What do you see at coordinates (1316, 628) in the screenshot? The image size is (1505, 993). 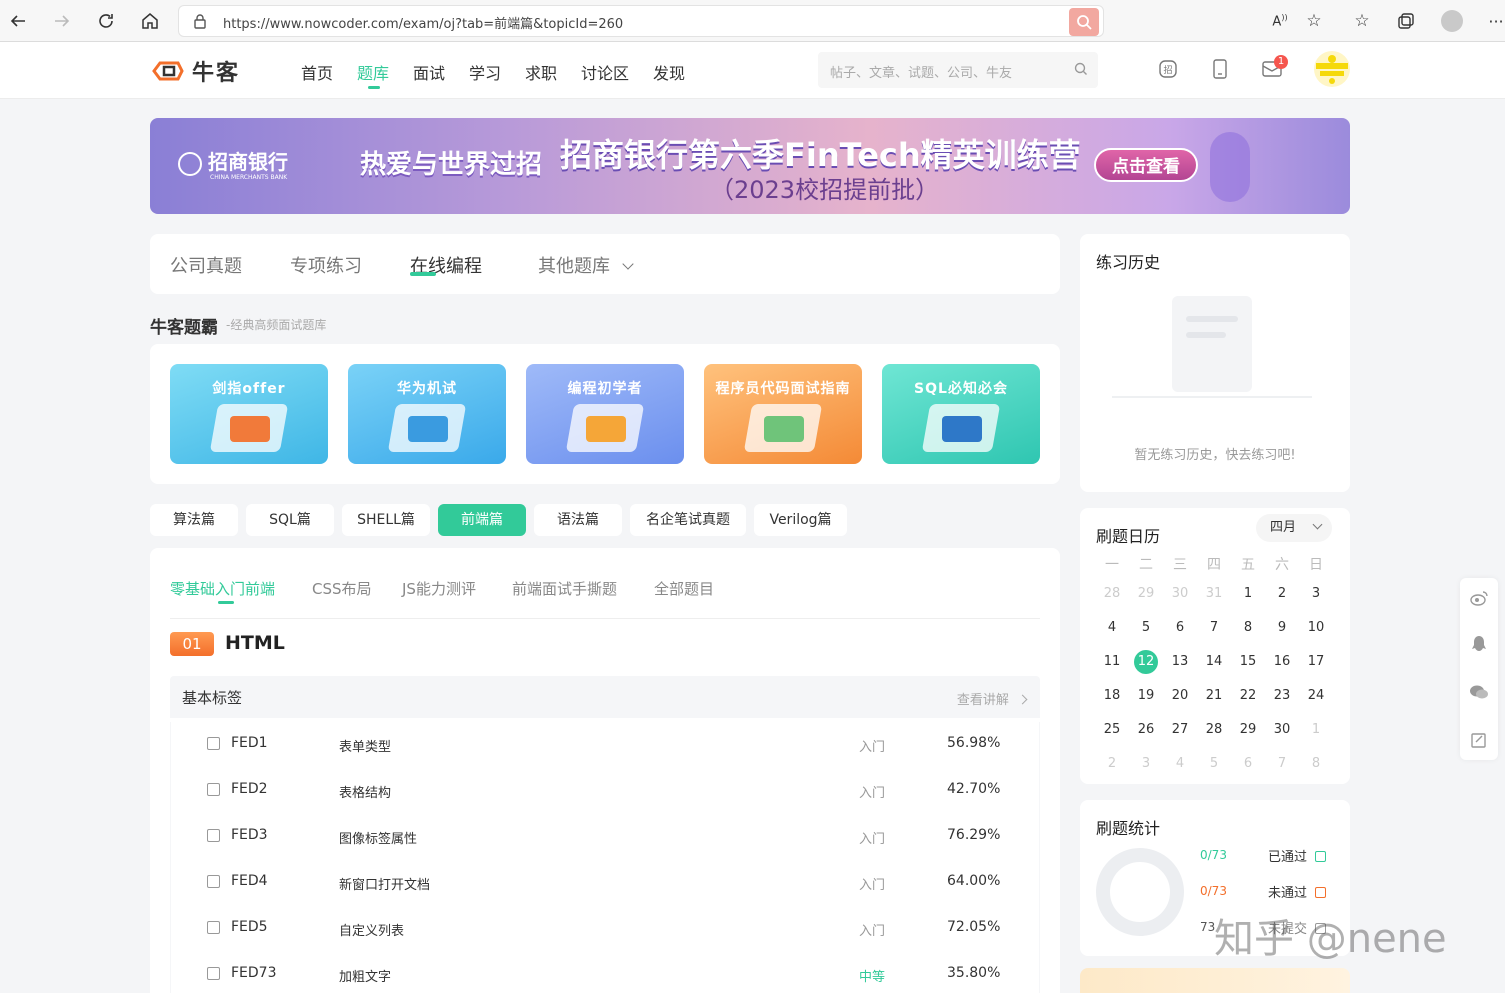 I see `calendar-day: 10` at bounding box center [1316, 628].